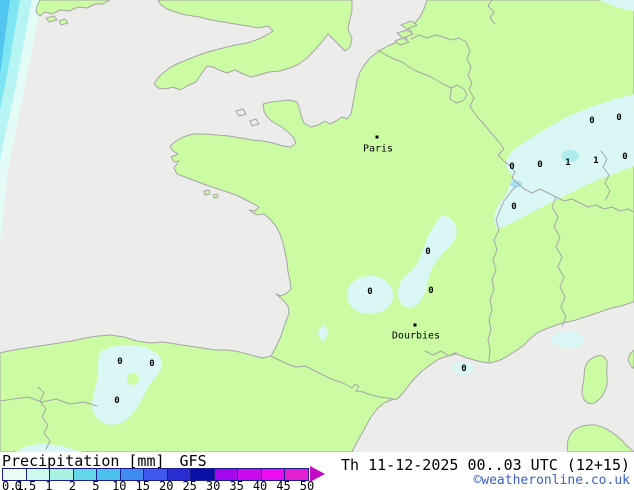 The width and height of the screenshot is (634, 490). I want to click on legend-tick-40: 40, so click(260, 484).